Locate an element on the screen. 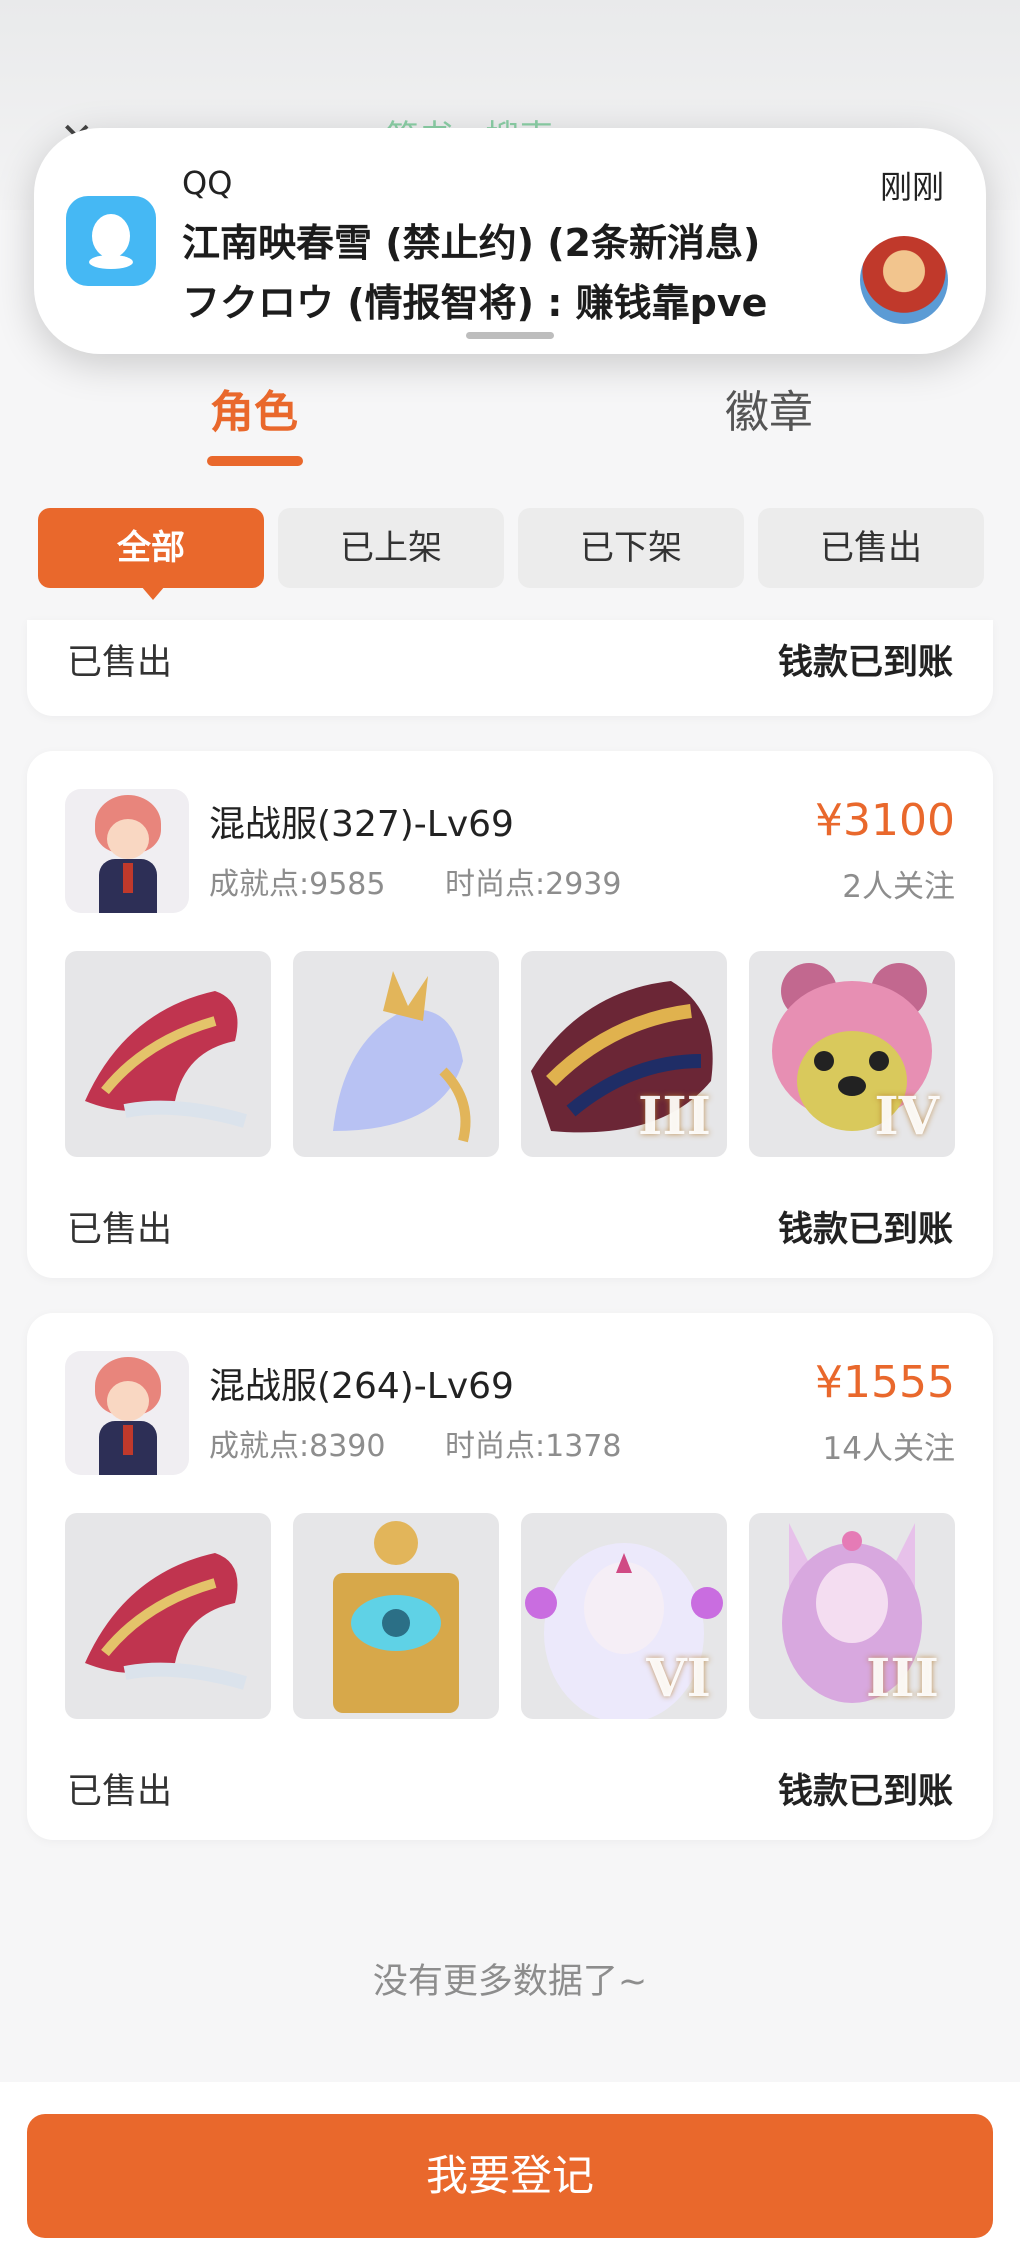 Image resolution: width=1020 pixels, height=2264 pixels. fashion-points: 时尚点:1378 is located at coordinates (533, 1446).